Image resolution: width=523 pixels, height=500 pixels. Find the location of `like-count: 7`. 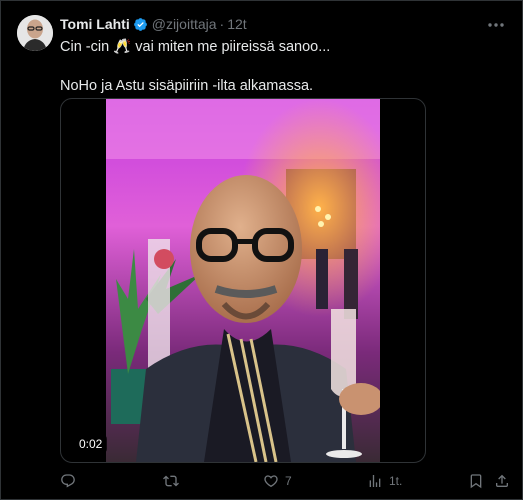

like-count: 7 is located at coordinates (288, 481).